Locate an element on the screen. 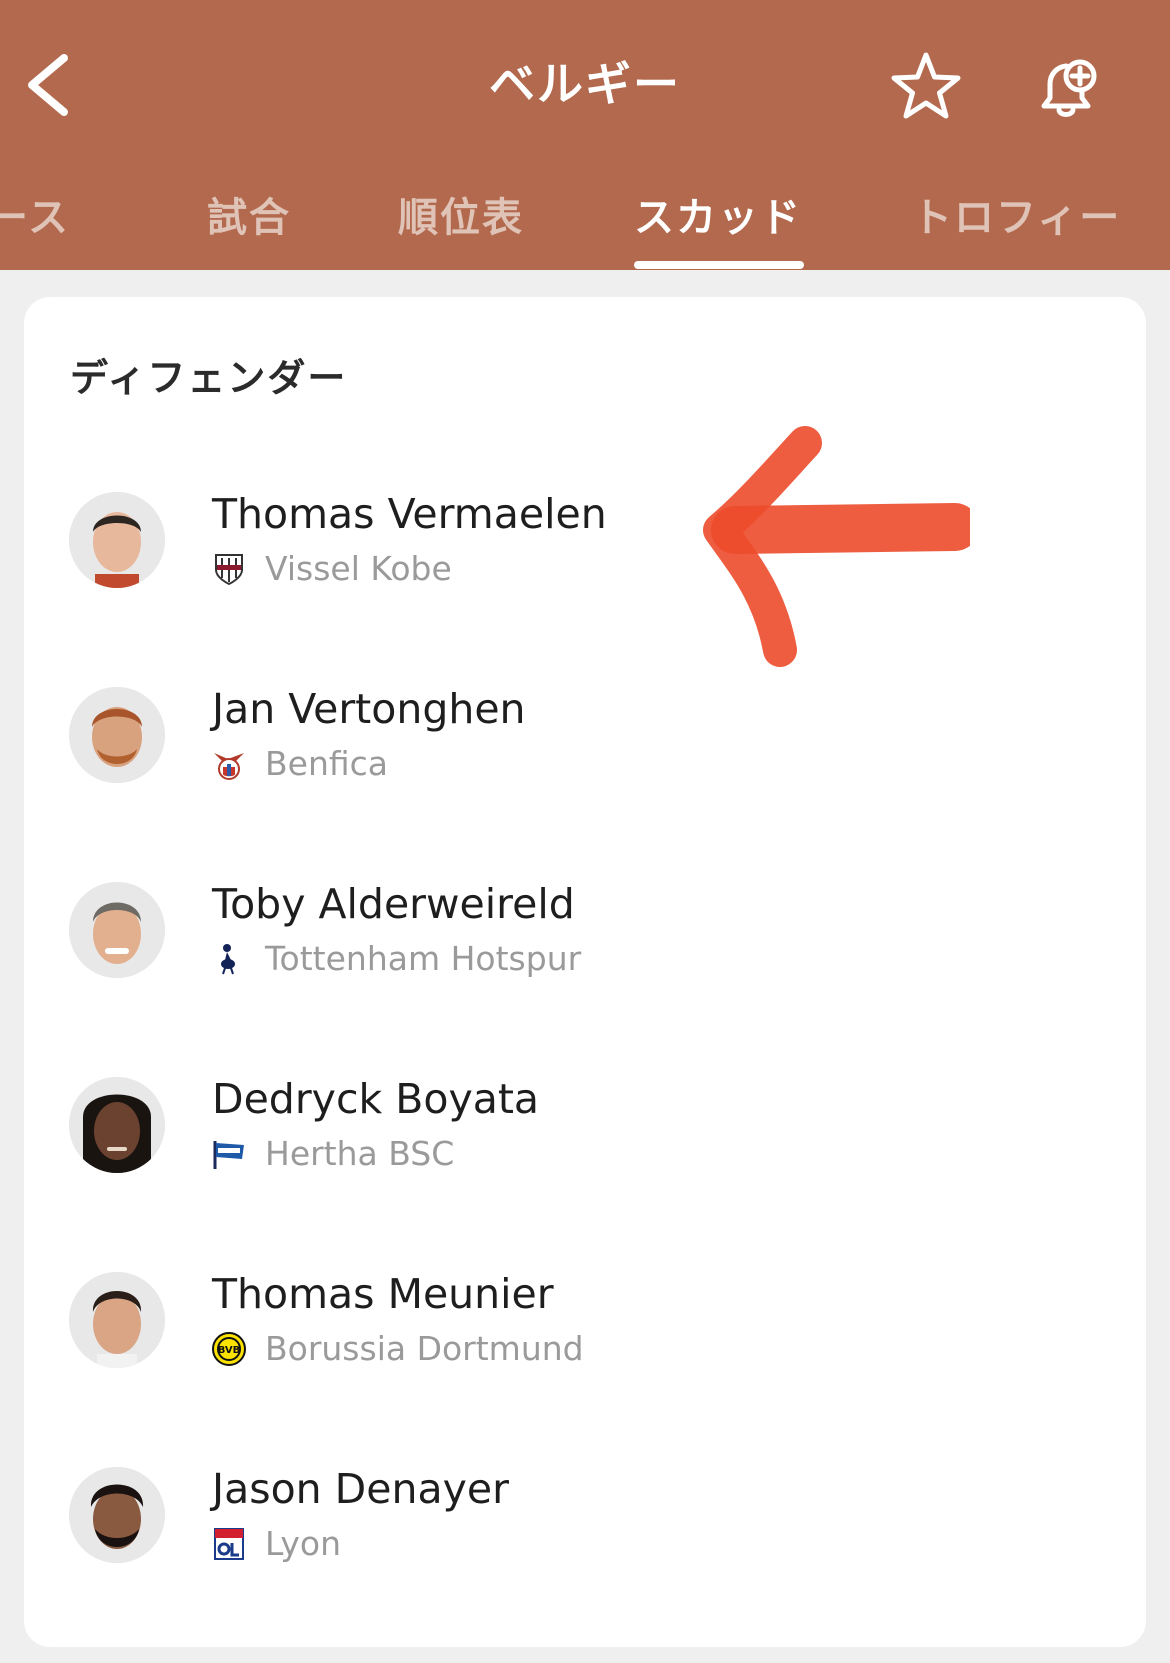 This screenshot has width=1170, height=1663. star-icon is located at coordinates (926, 85).